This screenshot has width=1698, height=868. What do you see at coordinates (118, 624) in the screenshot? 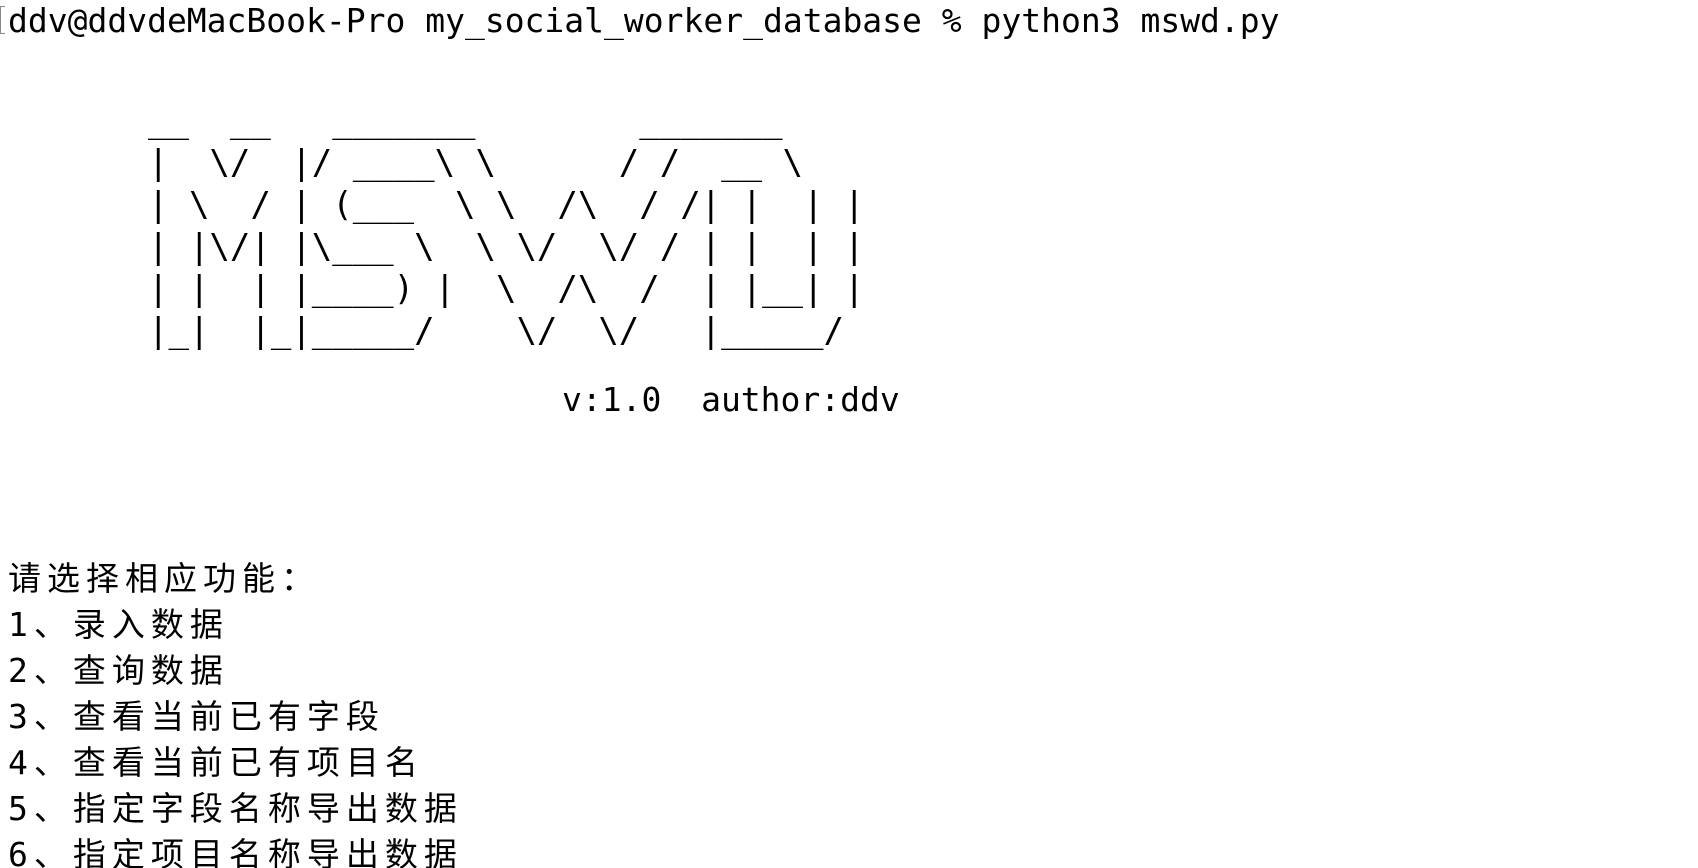
I see `menu-item-input-data: 1、录入数据` at bounding box center [118, 624].